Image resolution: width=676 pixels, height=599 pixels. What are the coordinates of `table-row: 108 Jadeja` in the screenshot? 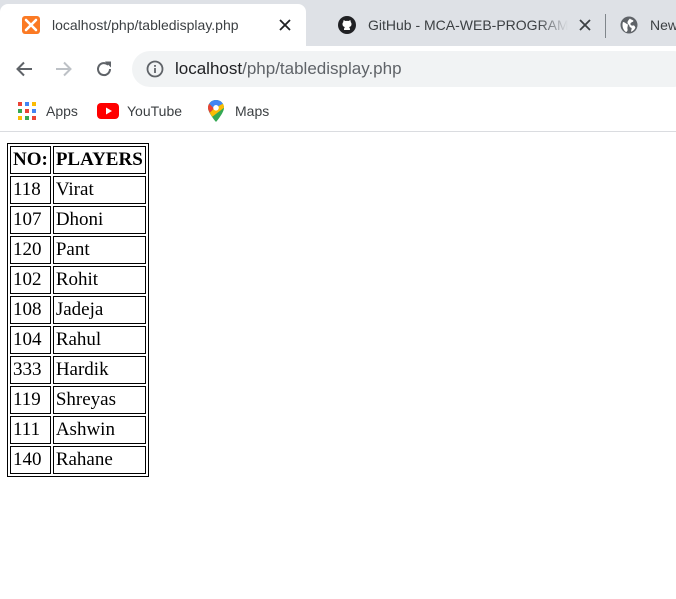 It's located at (78, 310).